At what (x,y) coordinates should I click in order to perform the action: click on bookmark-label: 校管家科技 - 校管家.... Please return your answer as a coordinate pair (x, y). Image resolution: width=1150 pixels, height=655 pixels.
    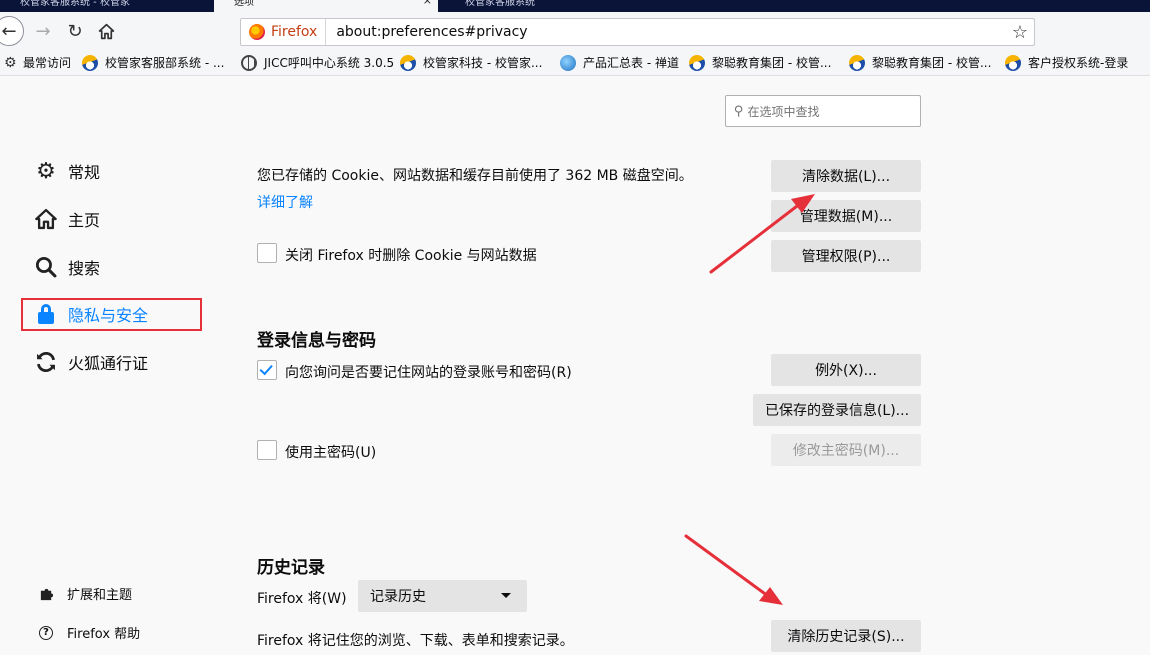
    Looking at the image, I should click on (483, 63).